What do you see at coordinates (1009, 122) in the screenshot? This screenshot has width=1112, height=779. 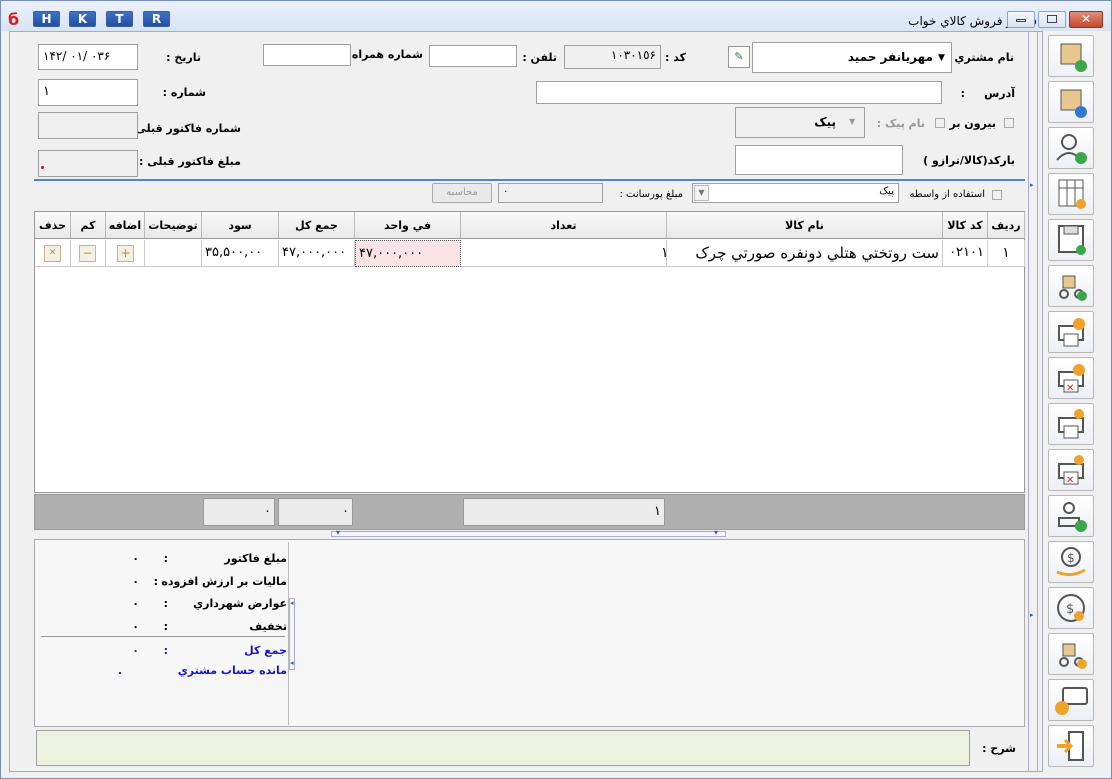 I see `outside-checkbox` at bounding box center [1009, 122].